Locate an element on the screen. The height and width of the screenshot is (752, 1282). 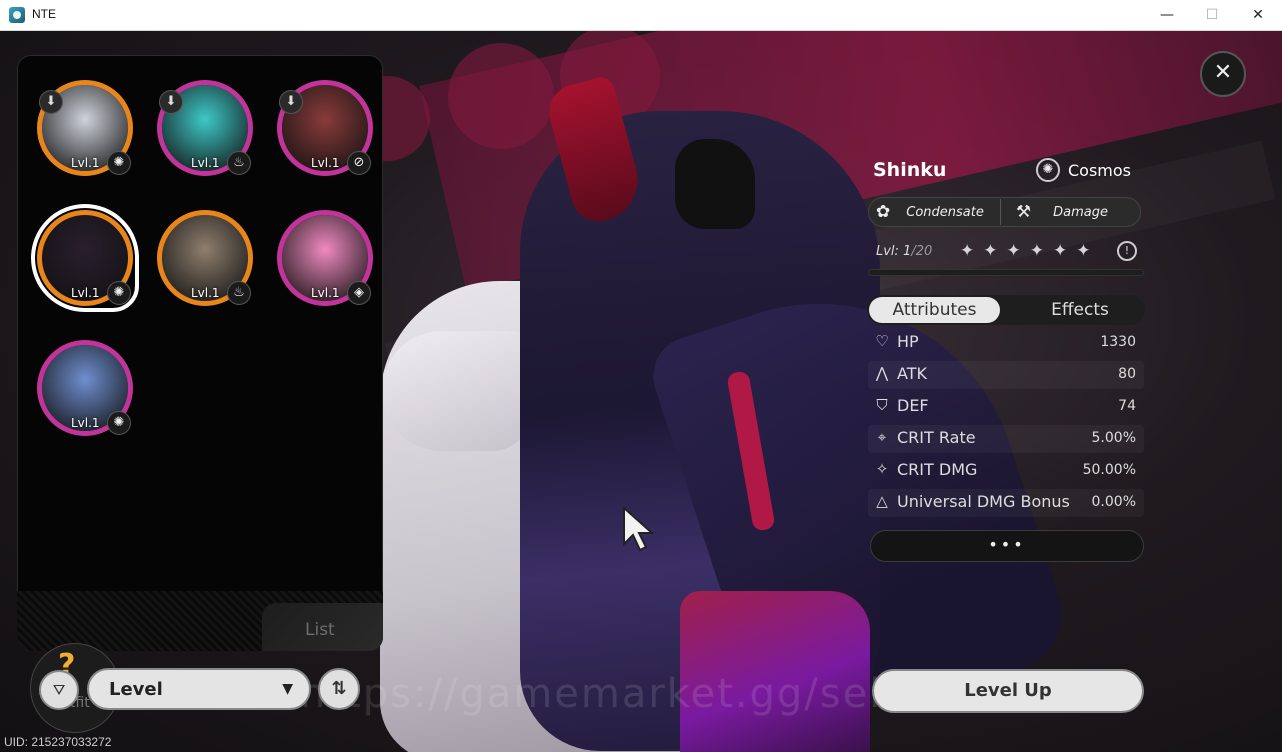
stat-row: ✧ CRIT DMG 50.00% is located at coordinates (1006, 471).